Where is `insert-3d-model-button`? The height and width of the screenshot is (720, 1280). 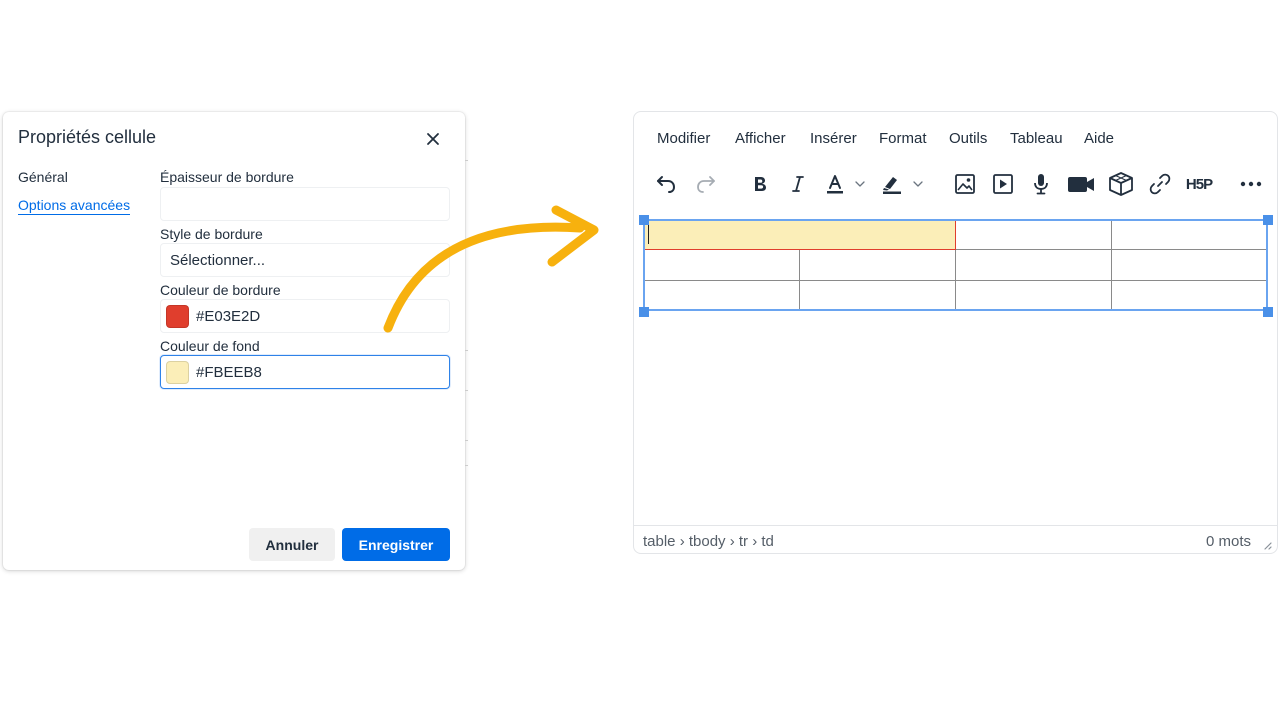 insert-3d-model-button is located at coordinates (1121, 184).